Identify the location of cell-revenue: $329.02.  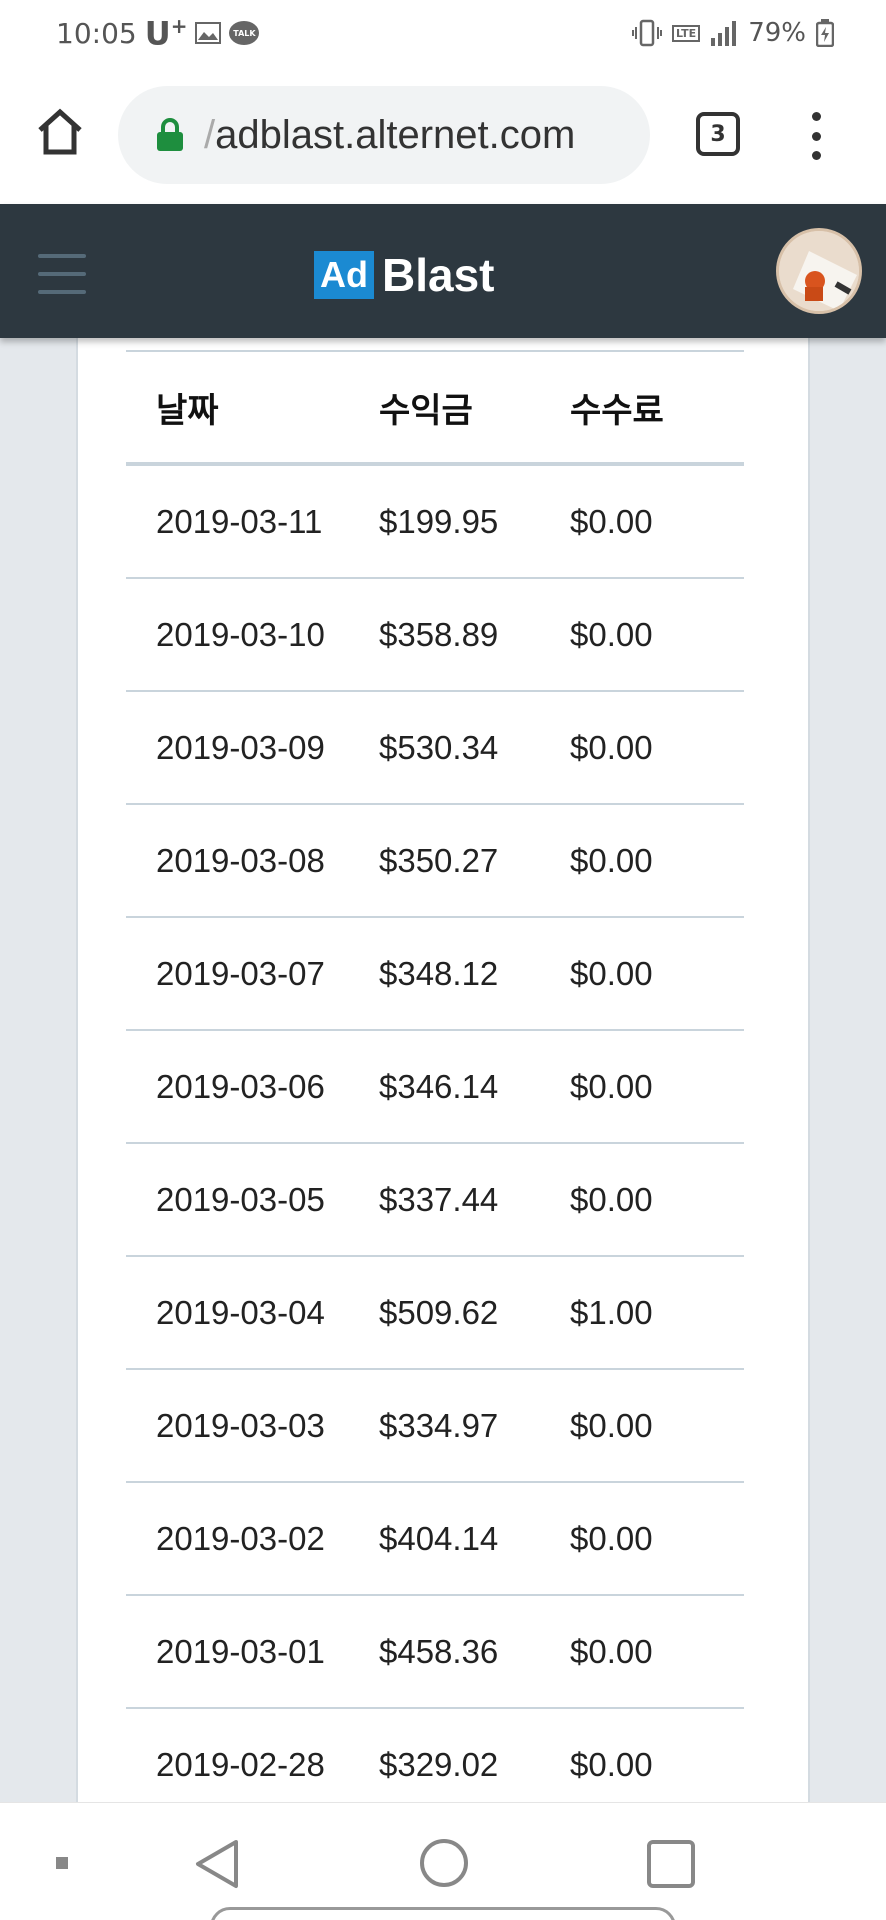
(439, 1764).